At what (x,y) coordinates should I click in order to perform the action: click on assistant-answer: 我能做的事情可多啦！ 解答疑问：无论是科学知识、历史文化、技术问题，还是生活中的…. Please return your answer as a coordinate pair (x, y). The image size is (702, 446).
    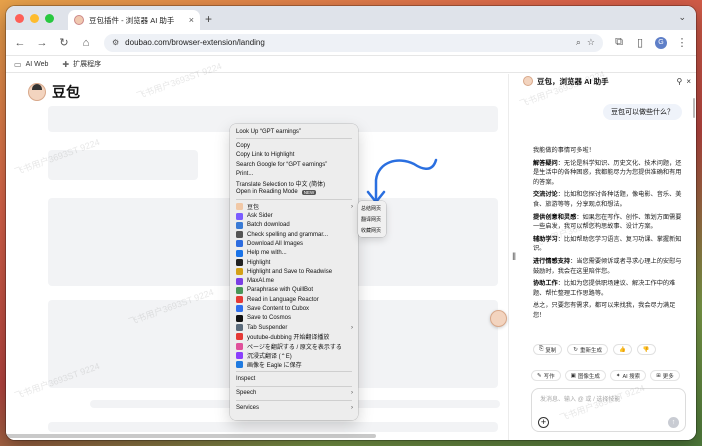
    Looking at the image, I should click on (610, 235).